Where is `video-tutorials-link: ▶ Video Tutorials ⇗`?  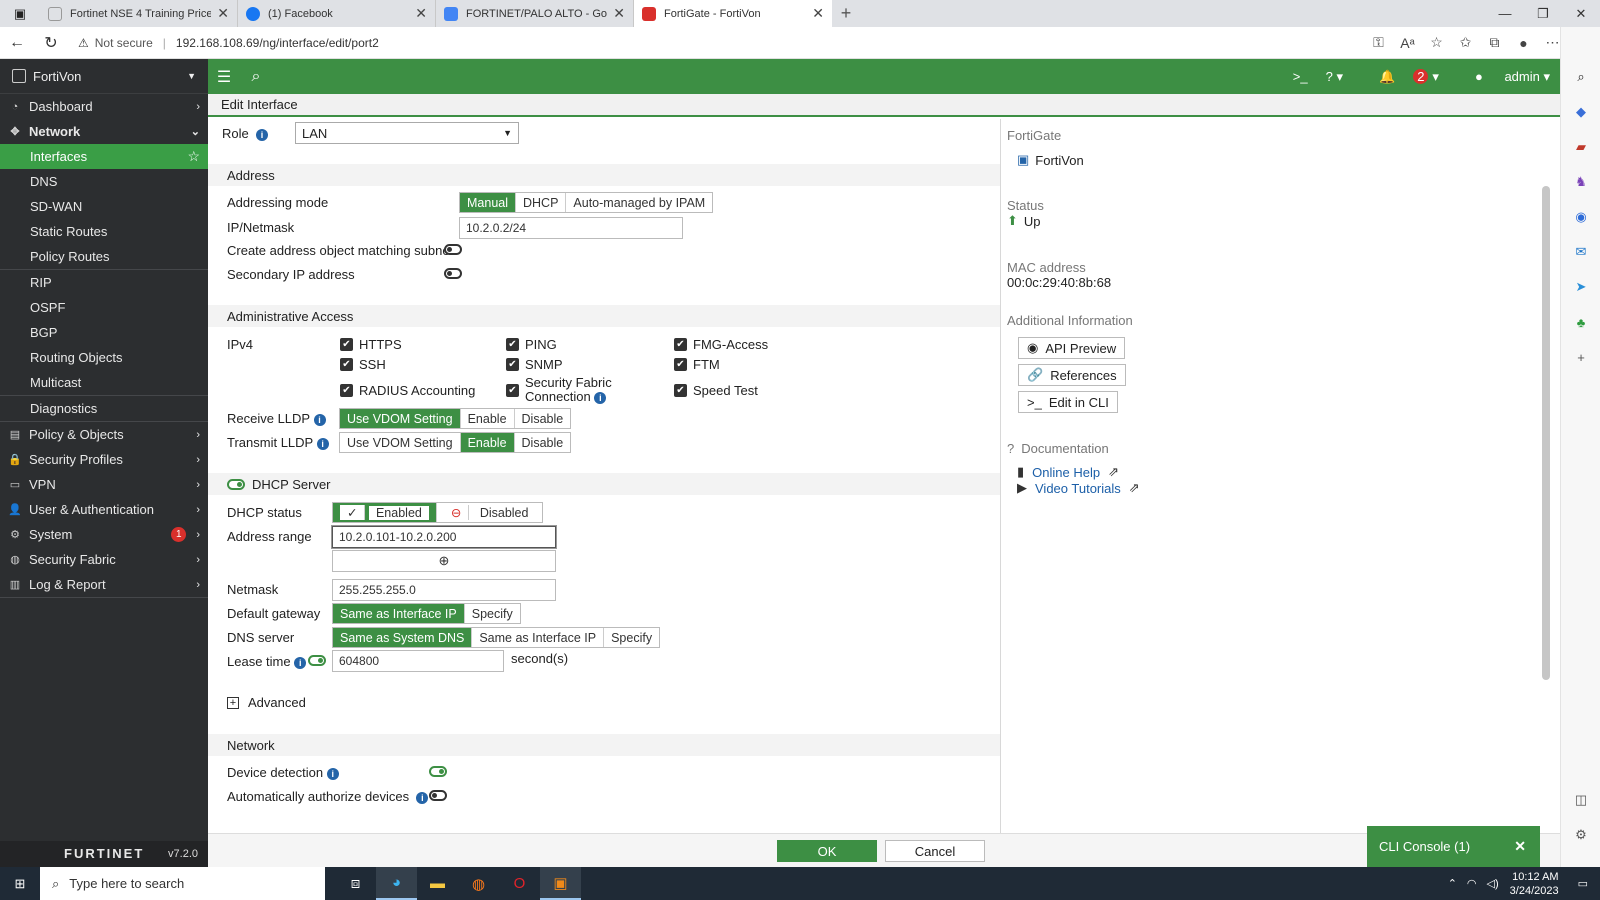
video-tutorials-link: ▶ Video Tutorials ⇗ is located at coordinates (1078, 488).